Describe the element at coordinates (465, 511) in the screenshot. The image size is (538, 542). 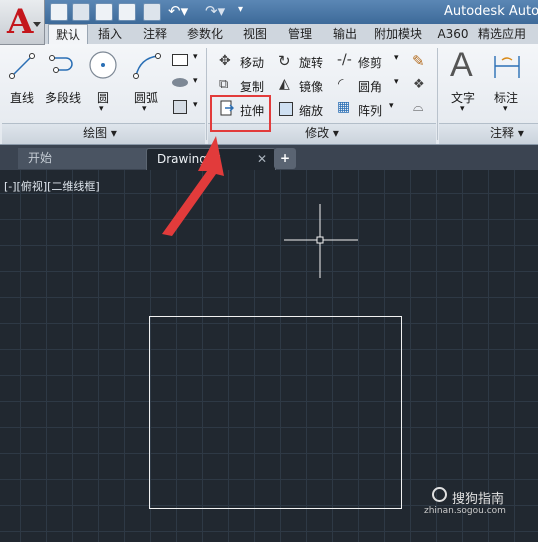
I see `watermark-url: zhinan.sogou.com` at that location.